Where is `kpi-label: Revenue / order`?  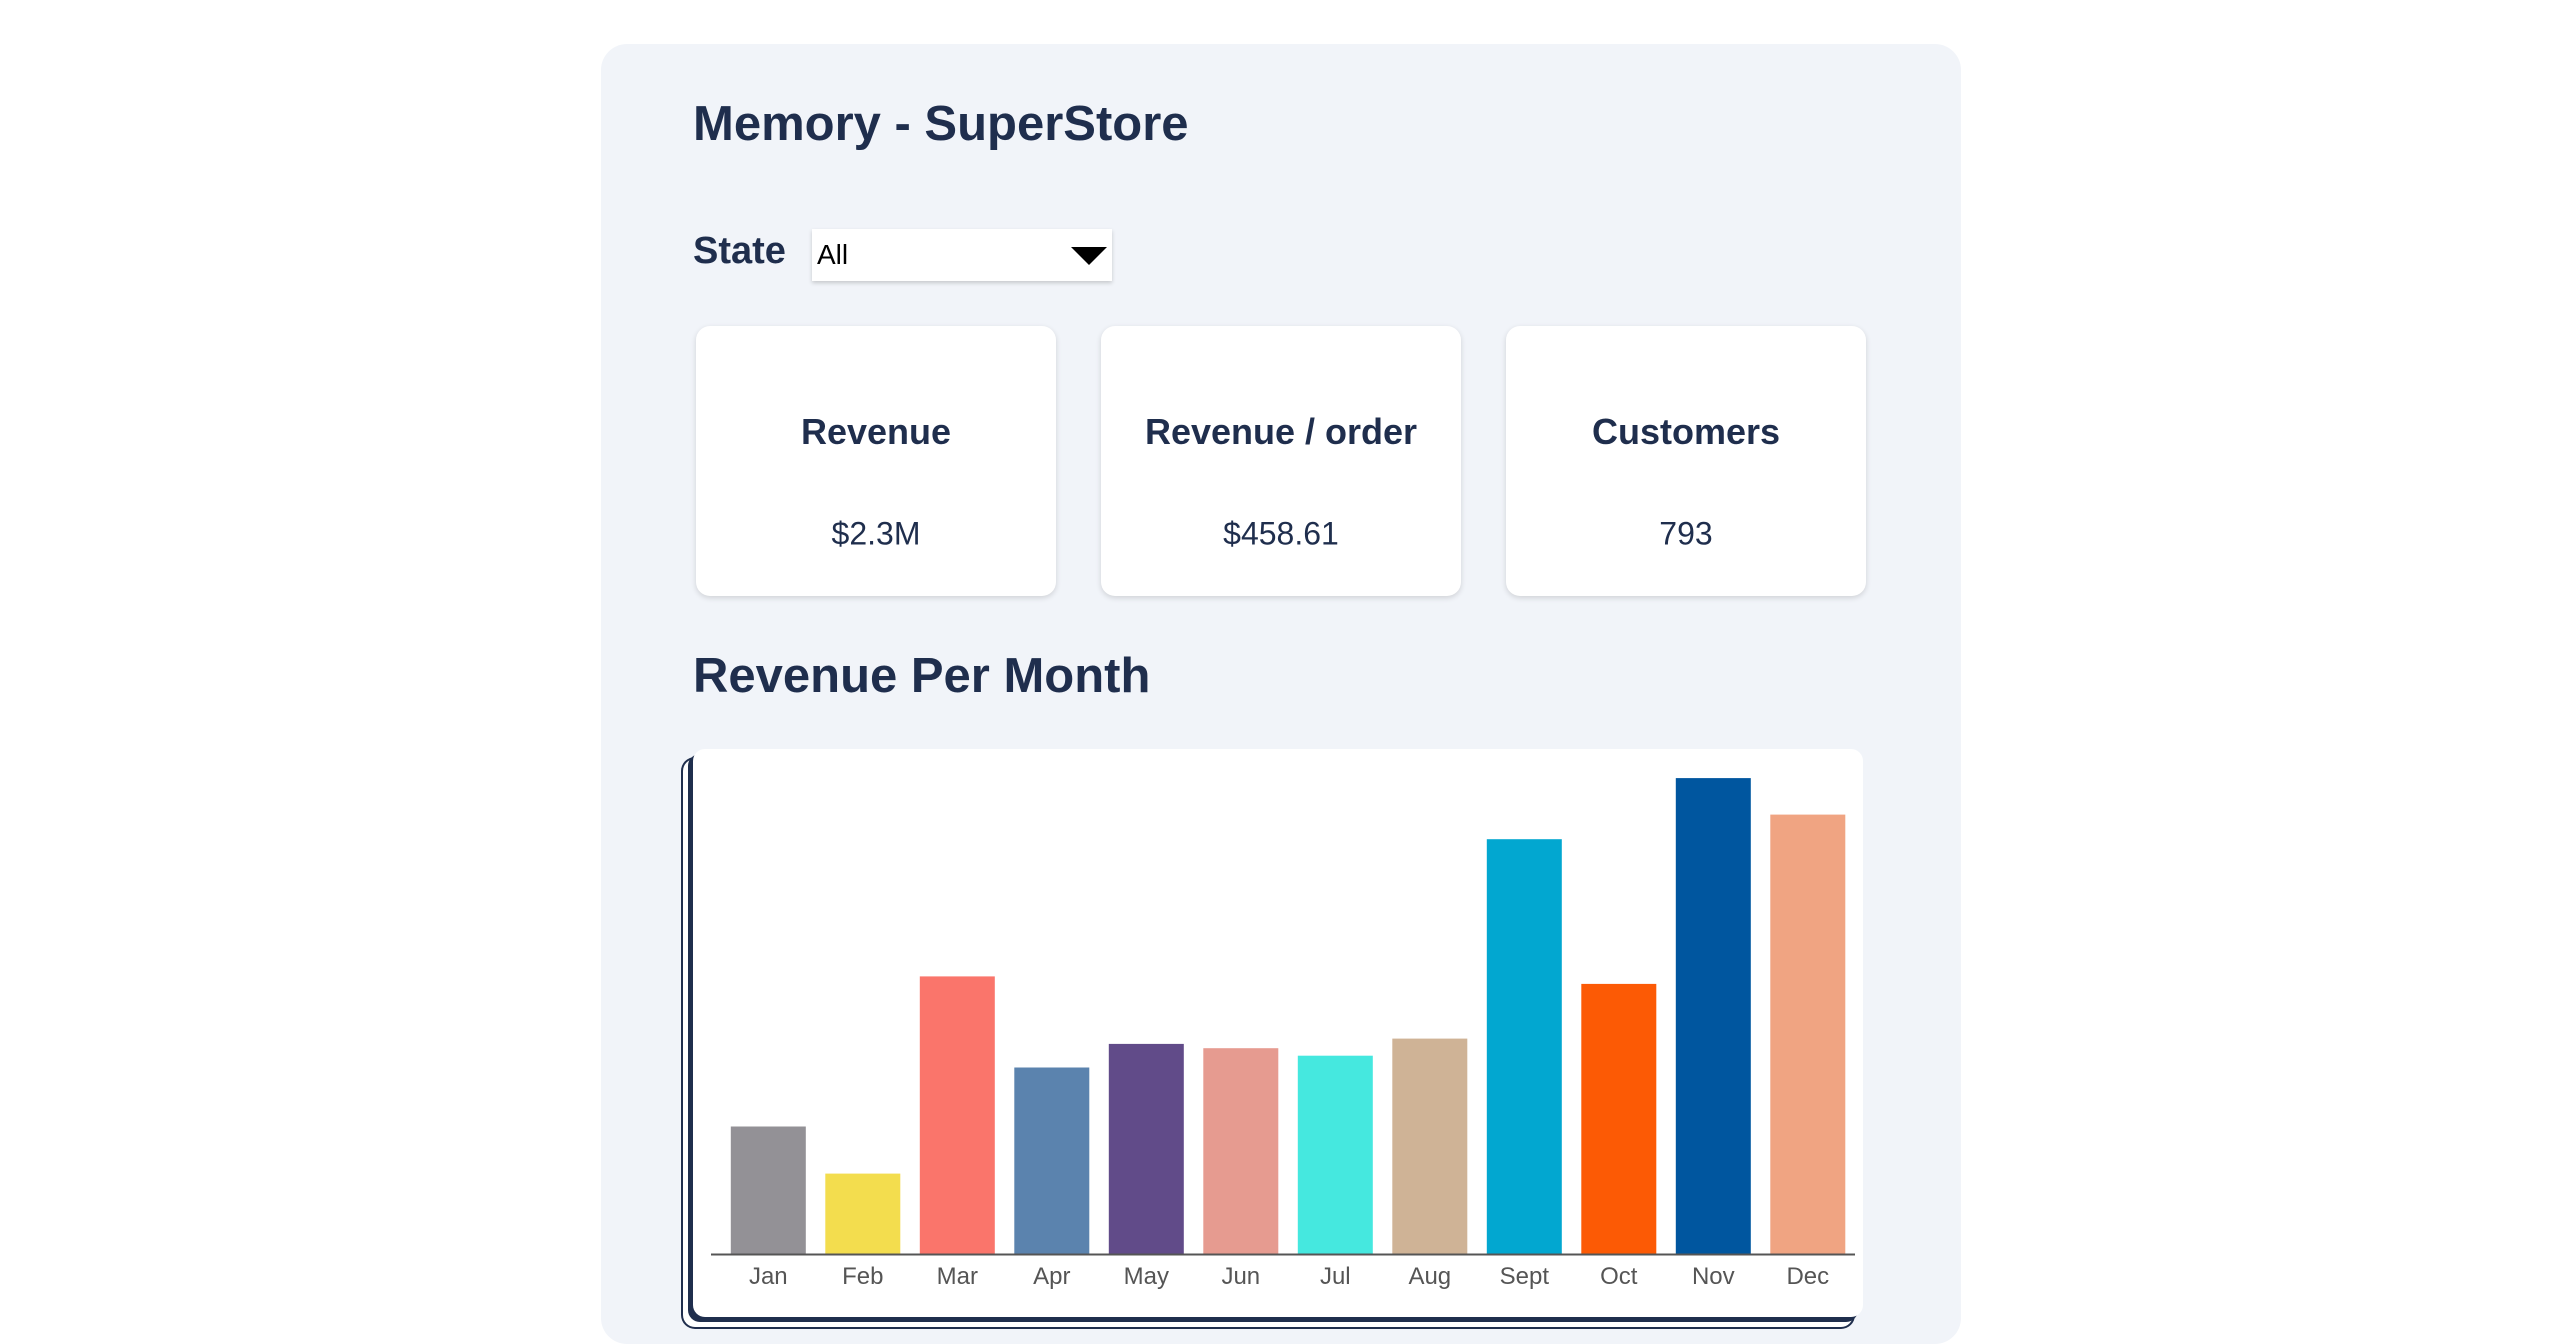 kpi-label: Revenue / order is located at coordinates (1281, 431).